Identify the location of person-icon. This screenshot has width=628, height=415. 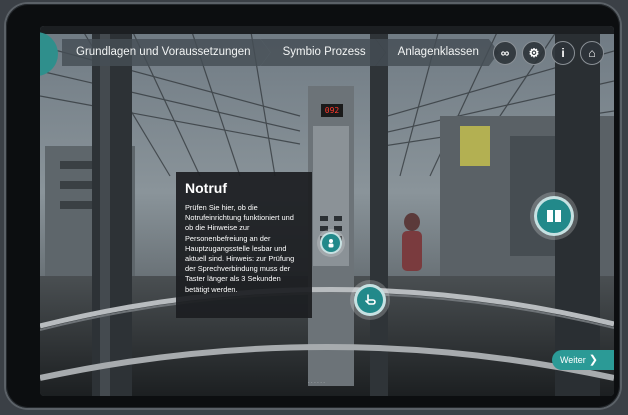
(331, 243).